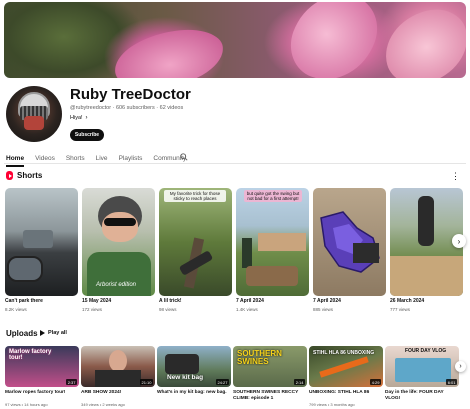 Image resolution: width=470 pixels, height=409 pixels. What do you see at coordinates (57, 333) in the screenshot?
I see `play-all-label: Play all` at bounding box center [57, 333].